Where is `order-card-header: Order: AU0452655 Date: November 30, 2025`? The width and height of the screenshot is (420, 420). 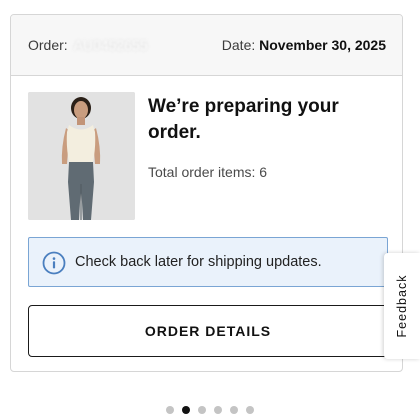 order-card-header: Order: AU0452655 Date: November 30, 2025 is located at coordinates (206, 45).